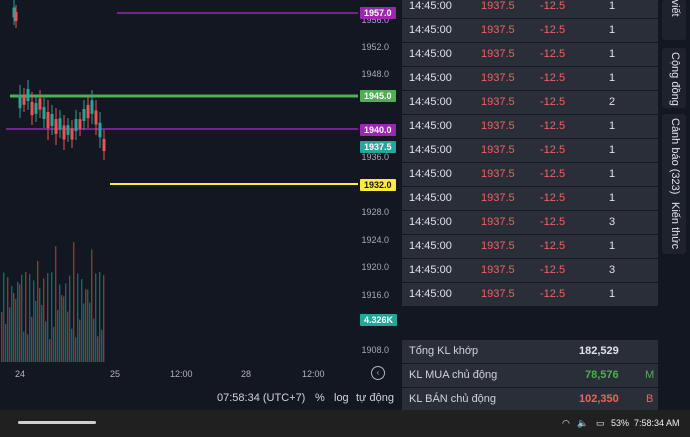 The height and width of the screenshot is (437, 690). I want to click on tab-posts: i viết, so click(674, 20).